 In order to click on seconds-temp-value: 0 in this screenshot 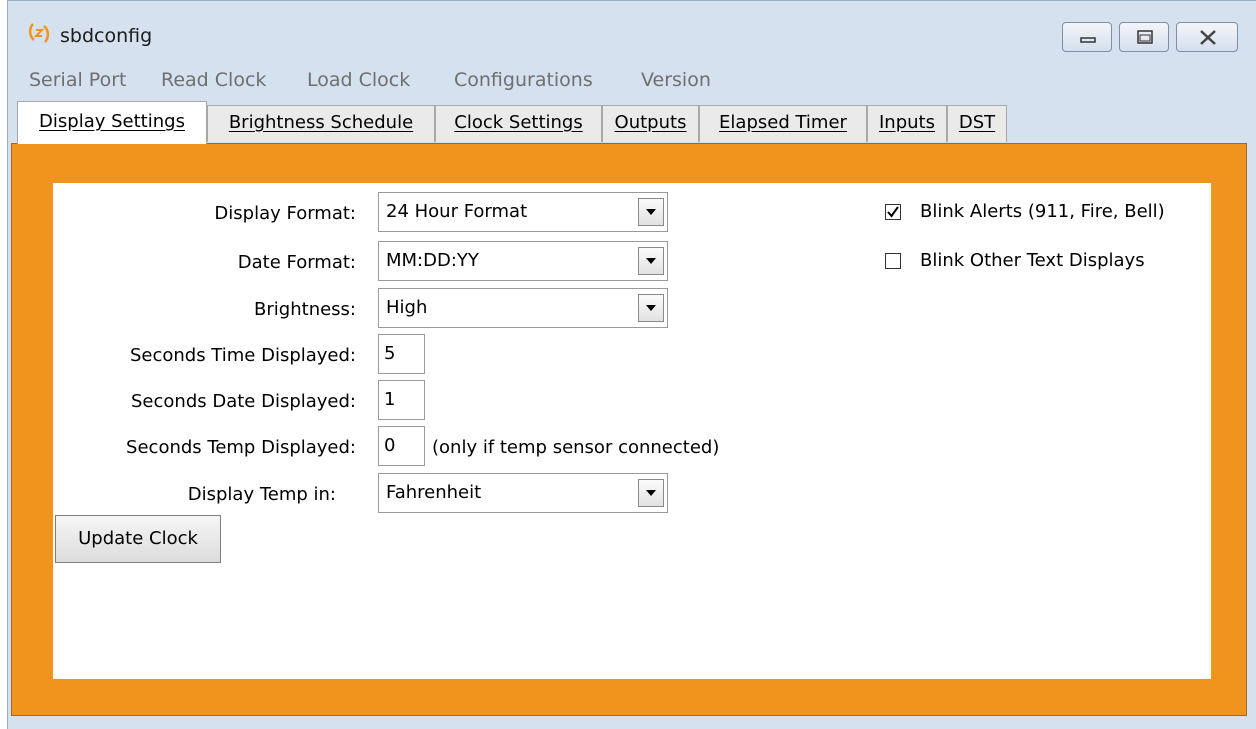, I will do `click(390, 445)`.